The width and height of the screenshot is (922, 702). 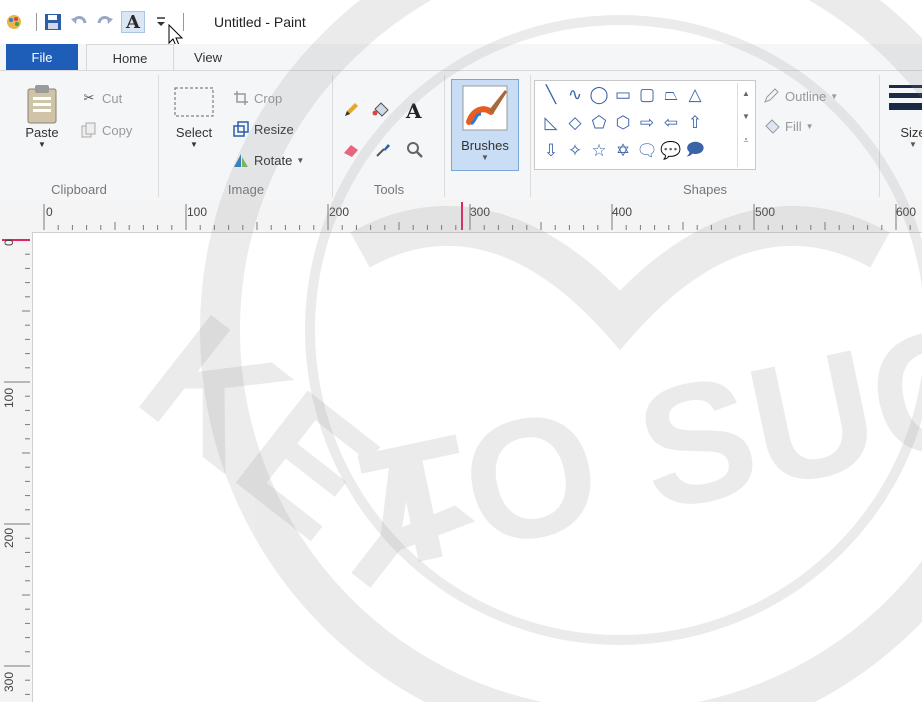 I want to click on hexagon-shape-icon: ⬡, so click(x=623, y=123).